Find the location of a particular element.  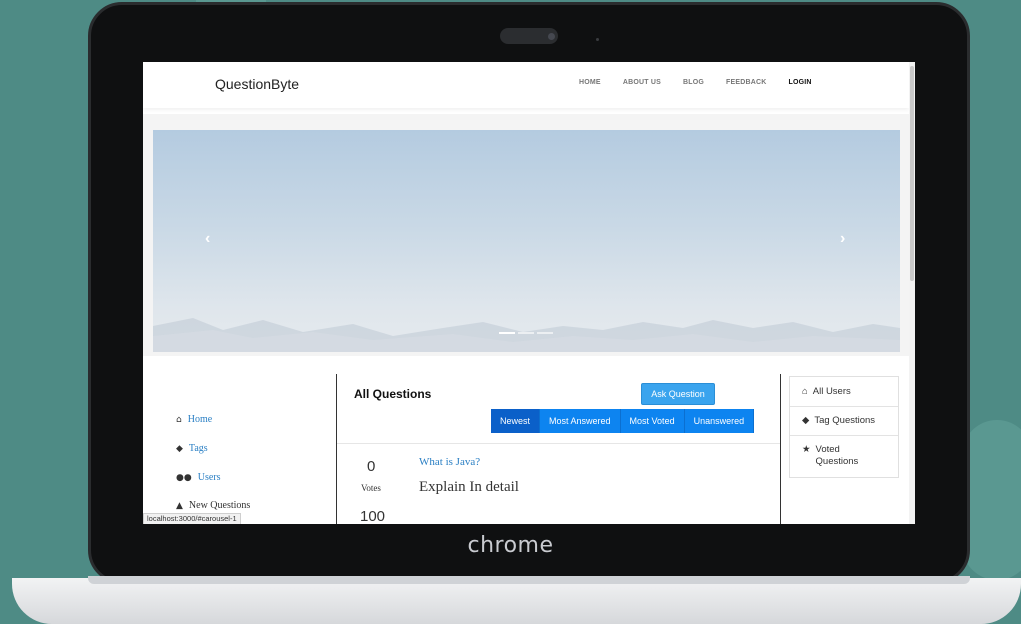

nav-link-login: LOGIN is located at coordinates (800, 82).